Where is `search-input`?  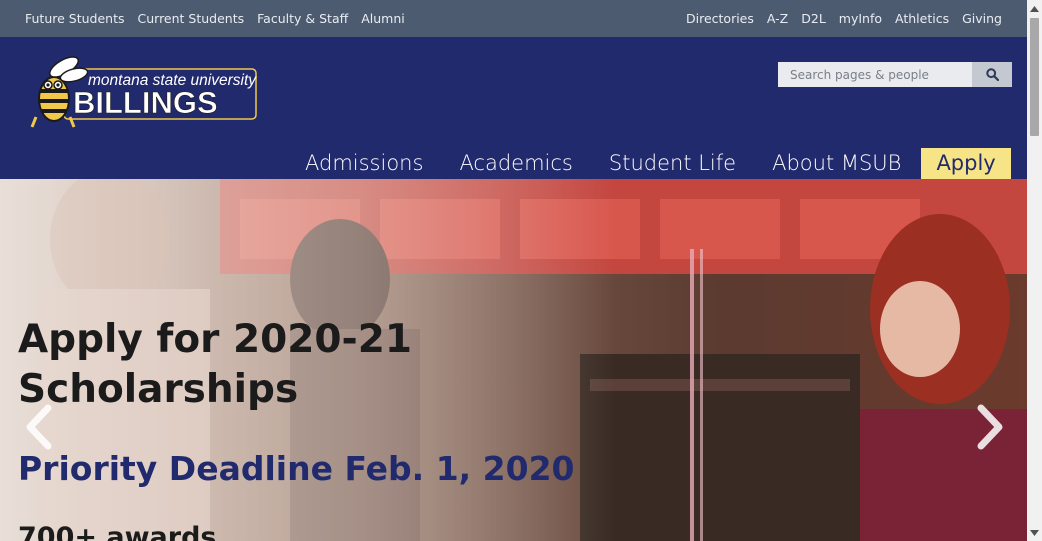
search-input is located at coordinates (875, 74).